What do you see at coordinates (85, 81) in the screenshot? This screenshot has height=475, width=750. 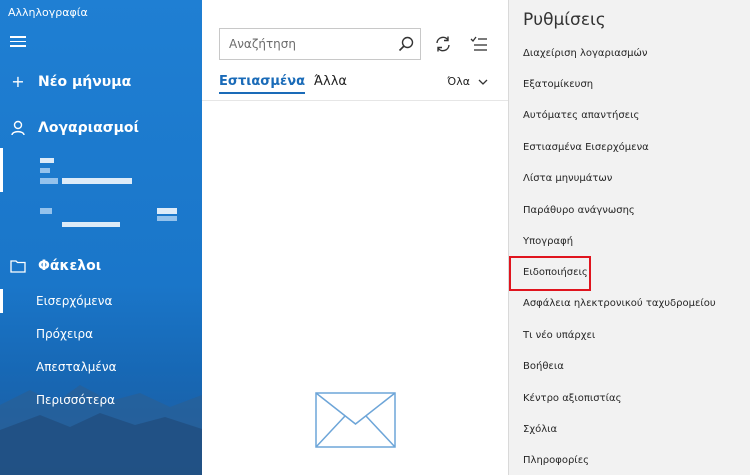 I see `new-message-label: Νέο μήνυμα` at bounding box center [85, 81].